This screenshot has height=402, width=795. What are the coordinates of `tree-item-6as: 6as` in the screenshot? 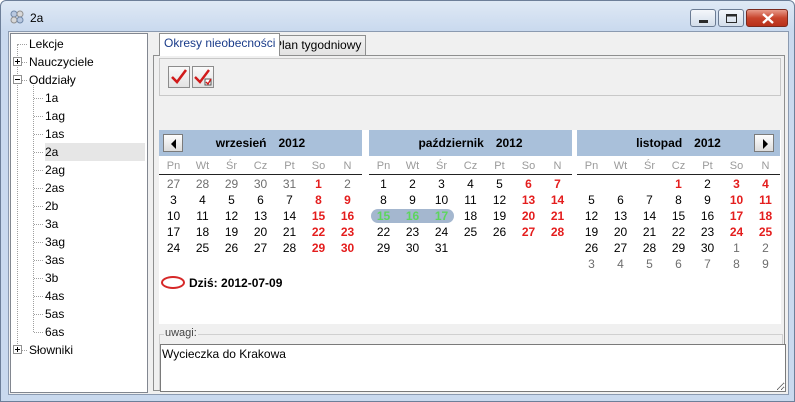 It's located at (54, 332).